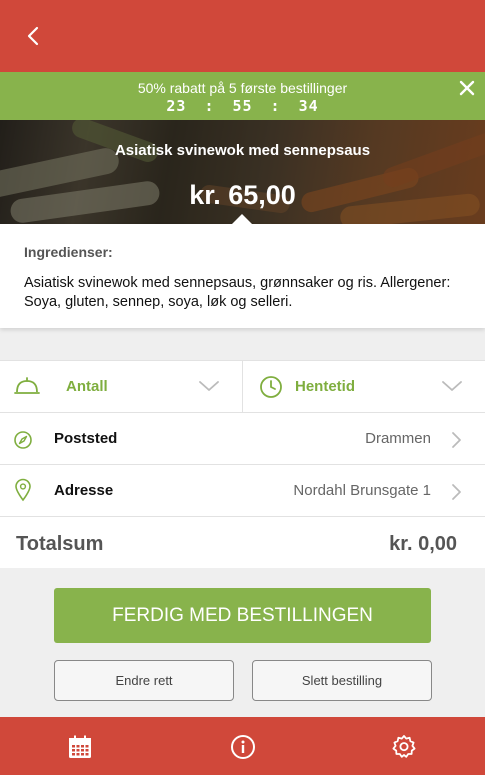 The height and width of the screenshot is (775, 485). Describe the element at coordinates (363, 386) in the screenshot. I see `pickup-time-dropdown: Hentetid` at that location.